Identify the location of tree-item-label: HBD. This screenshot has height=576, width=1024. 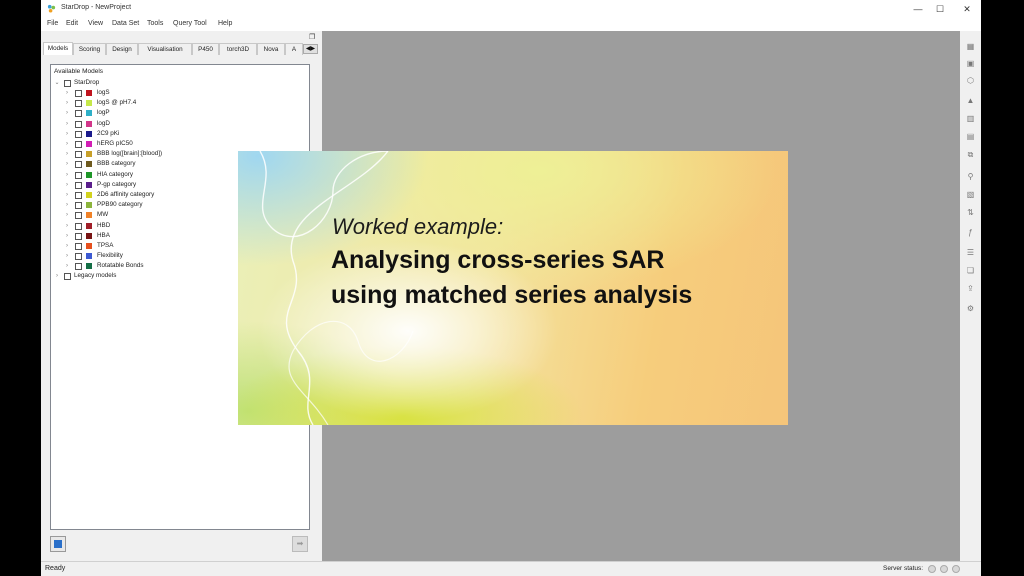
(104, 225).